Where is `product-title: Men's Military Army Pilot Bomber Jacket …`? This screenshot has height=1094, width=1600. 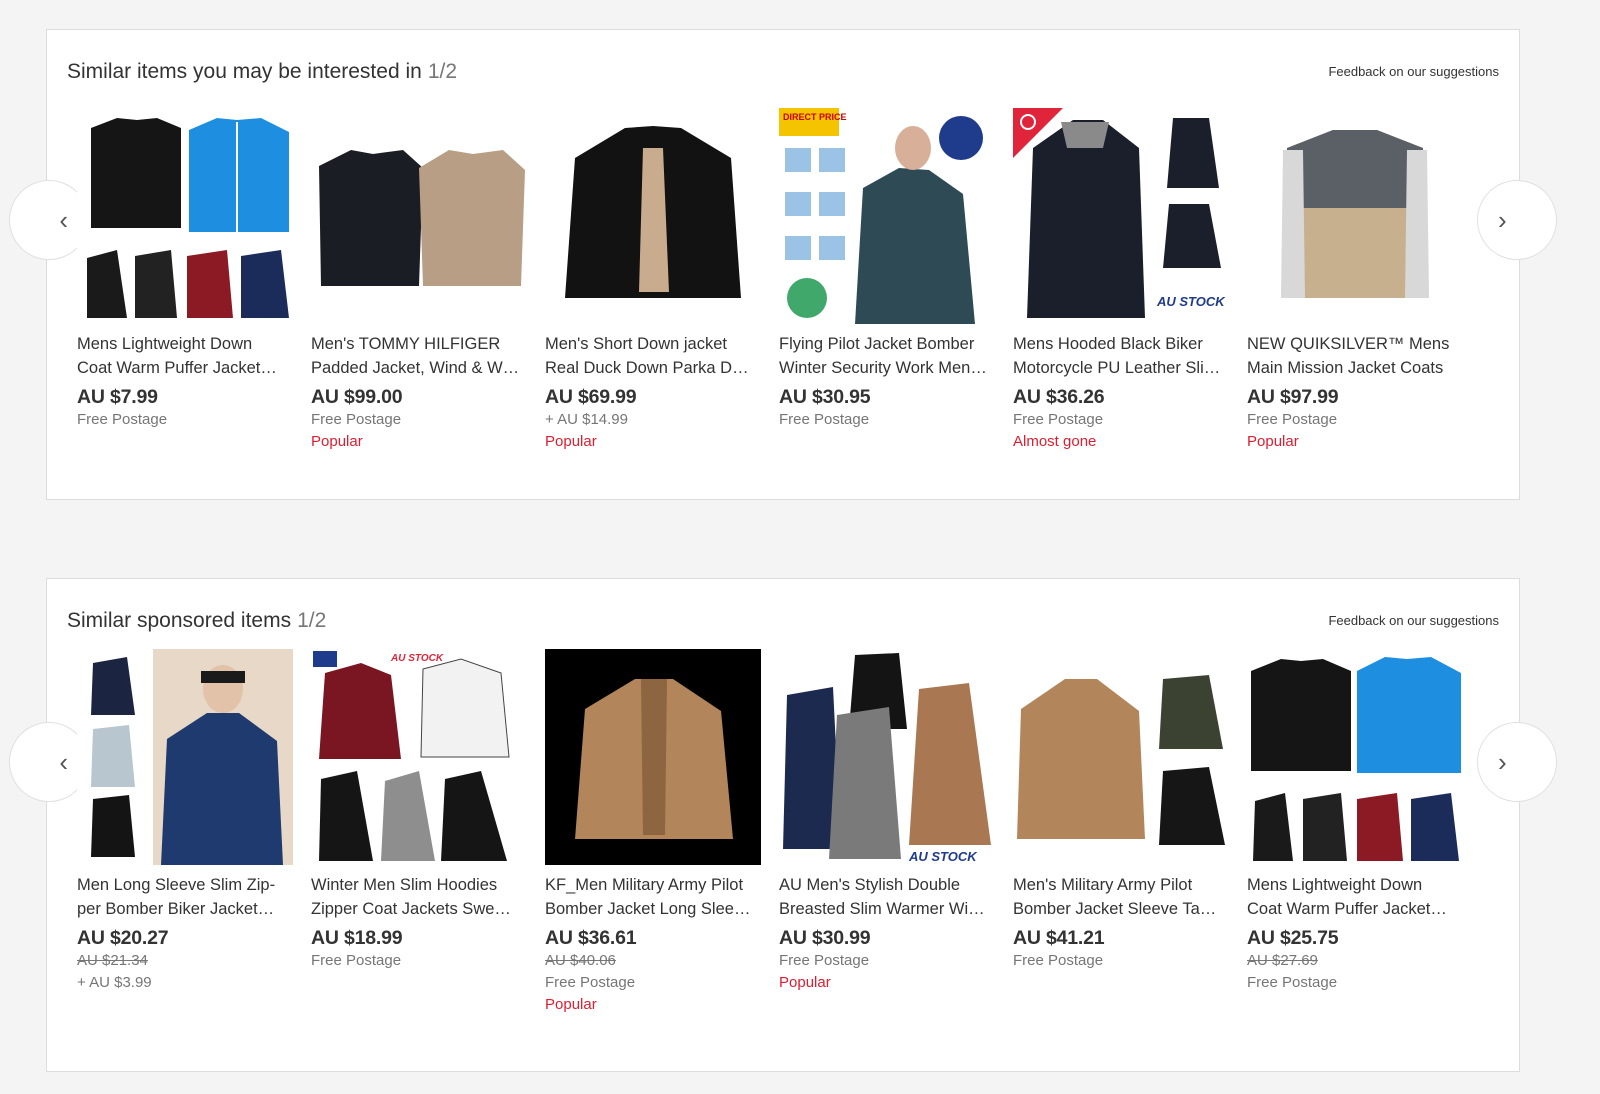
product-title: Men's Military Army Pilot Bomber Jacket … is located at coordinates (1121, 897).